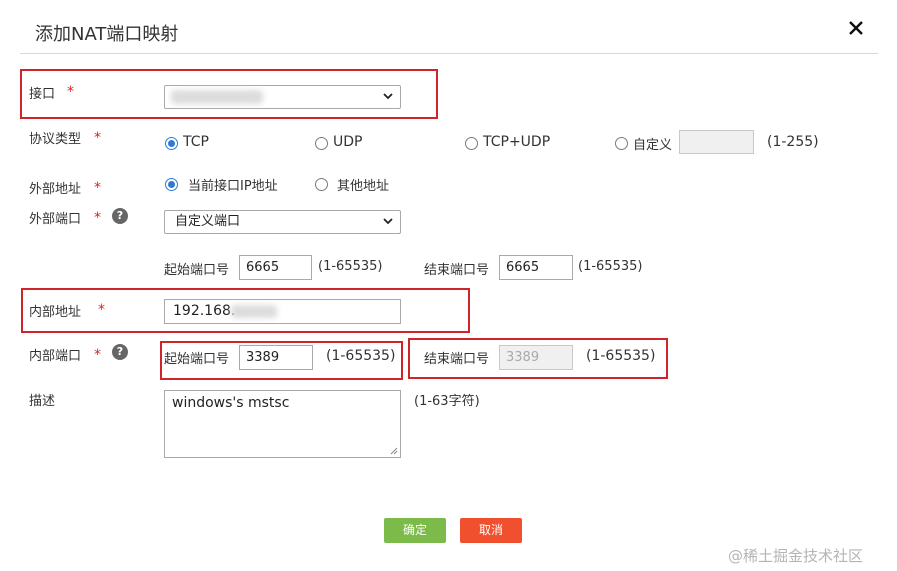  Describe the element at coordinates (653, 145) in the screenshot. I see `protocol-option-custom: 自定义` at that location.